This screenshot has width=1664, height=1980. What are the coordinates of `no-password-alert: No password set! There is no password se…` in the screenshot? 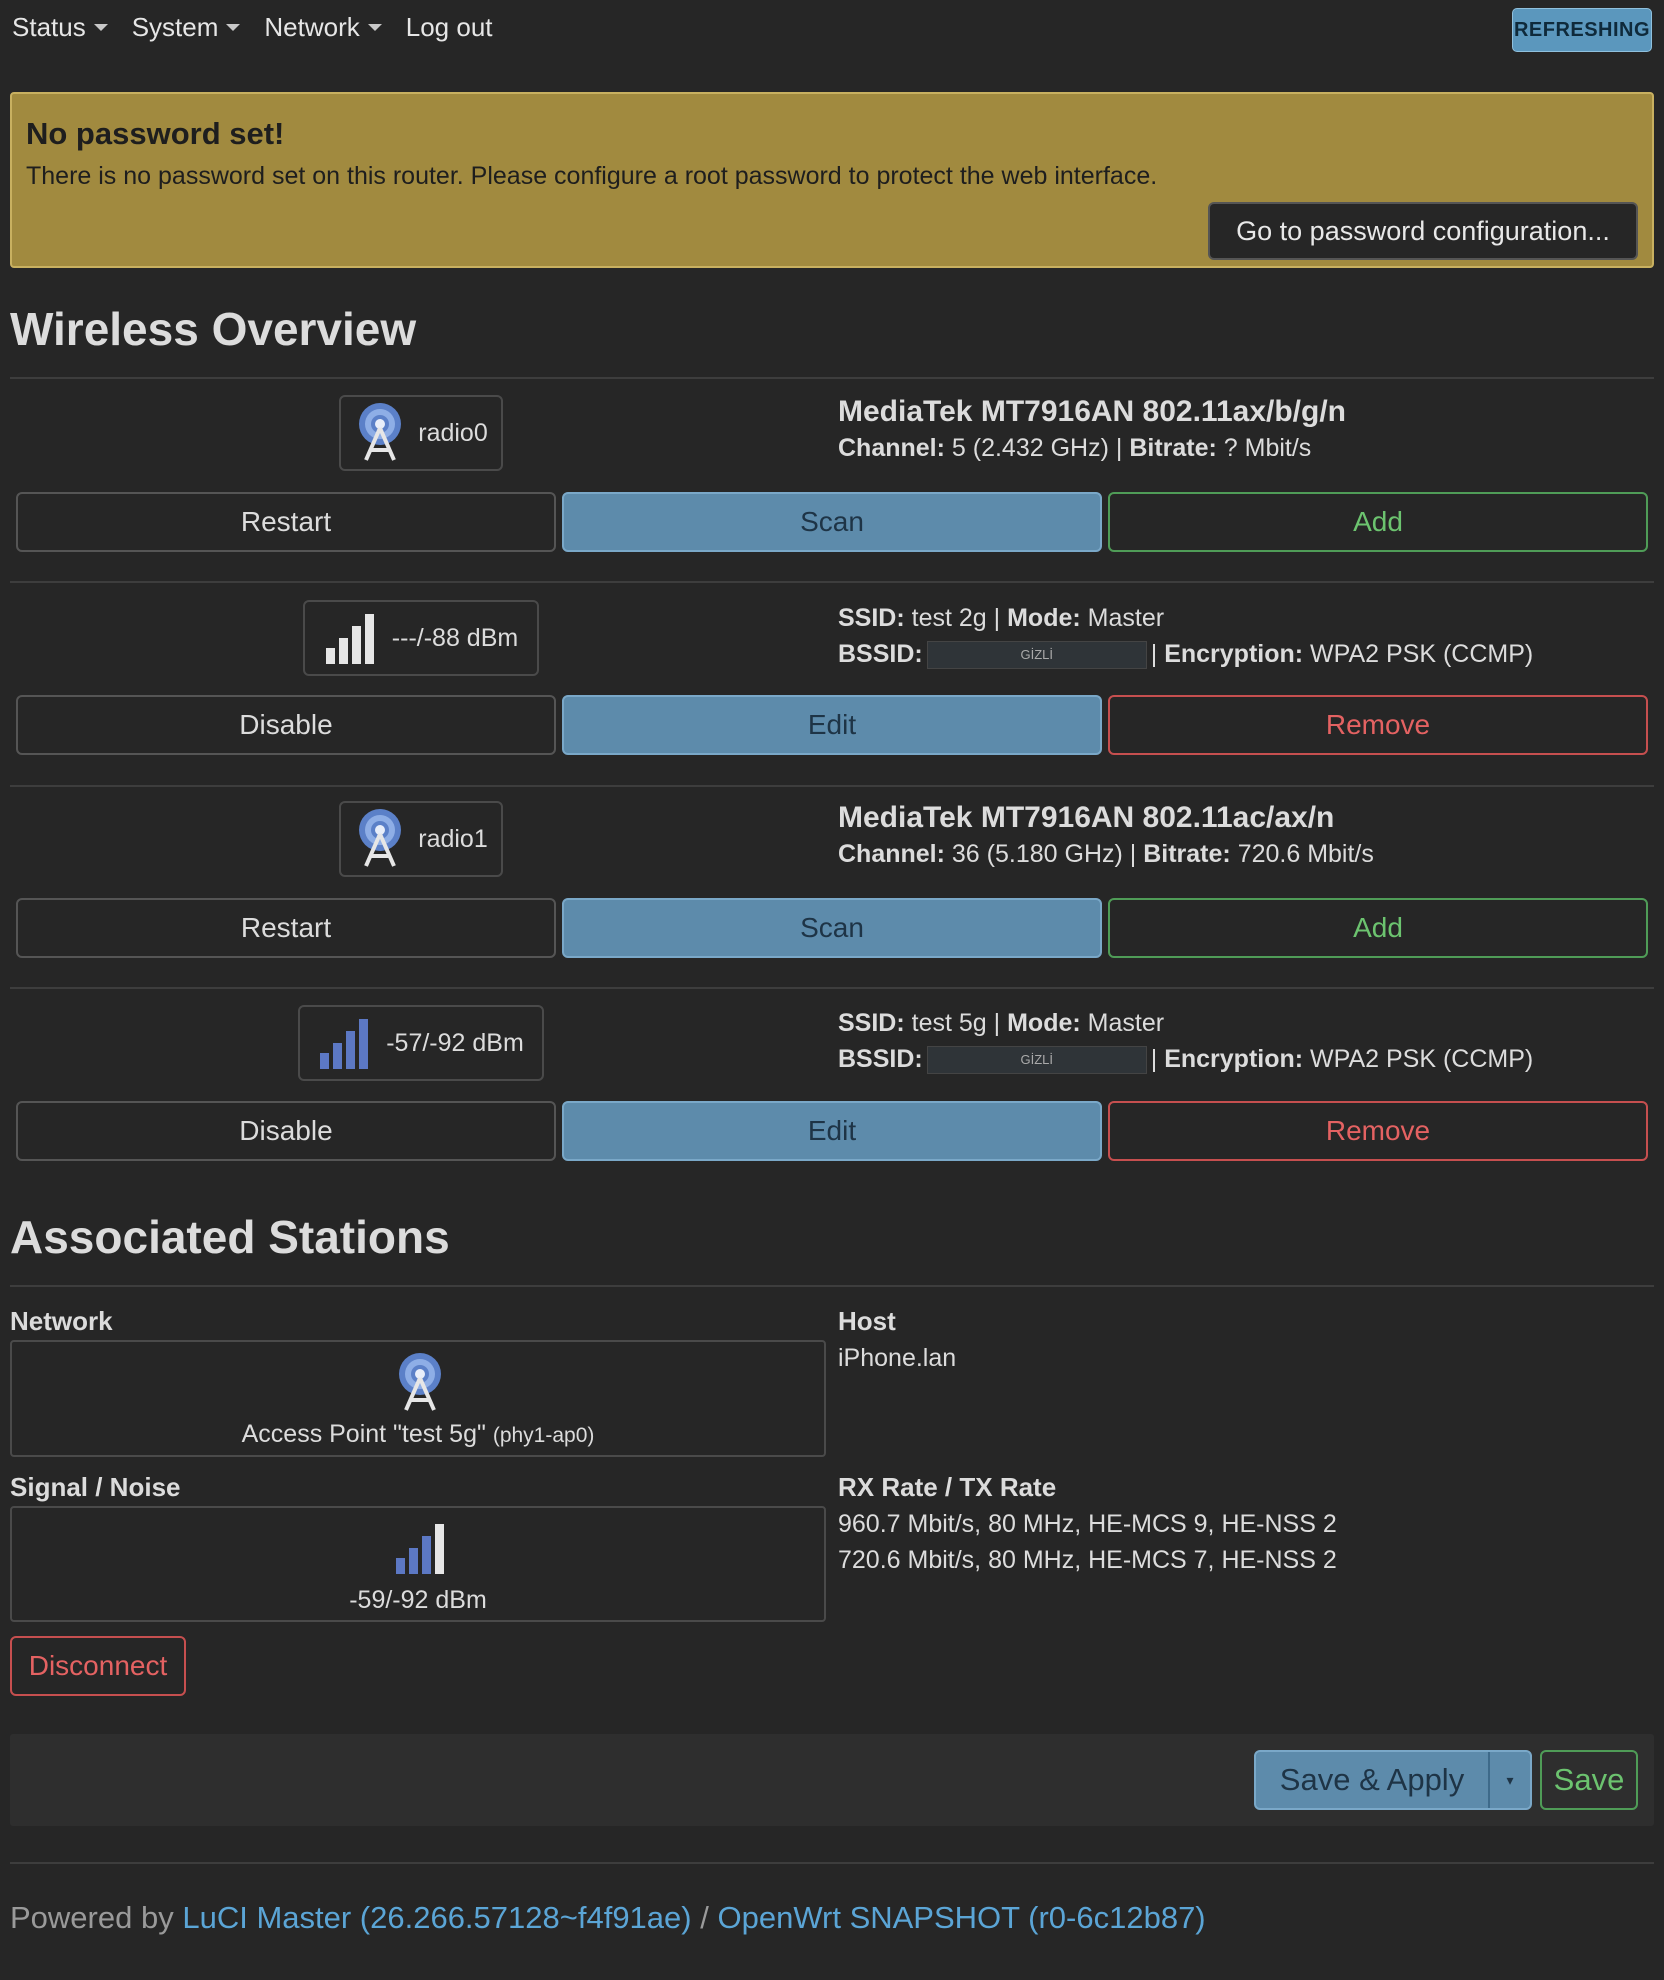 It's located at (832, 180).